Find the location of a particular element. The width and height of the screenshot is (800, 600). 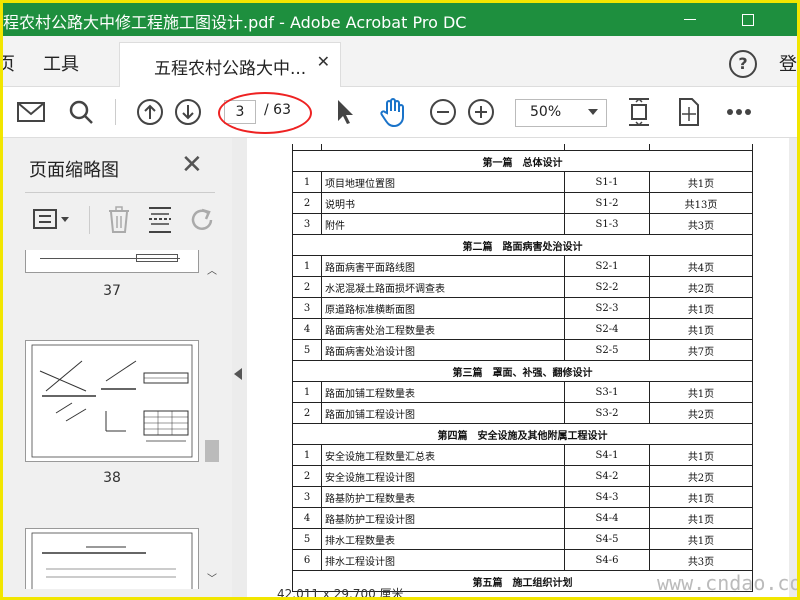

tab-bar: 页 工具 五程农村公路大中... ✕ ? 登 is located at coordinates (400, 61).